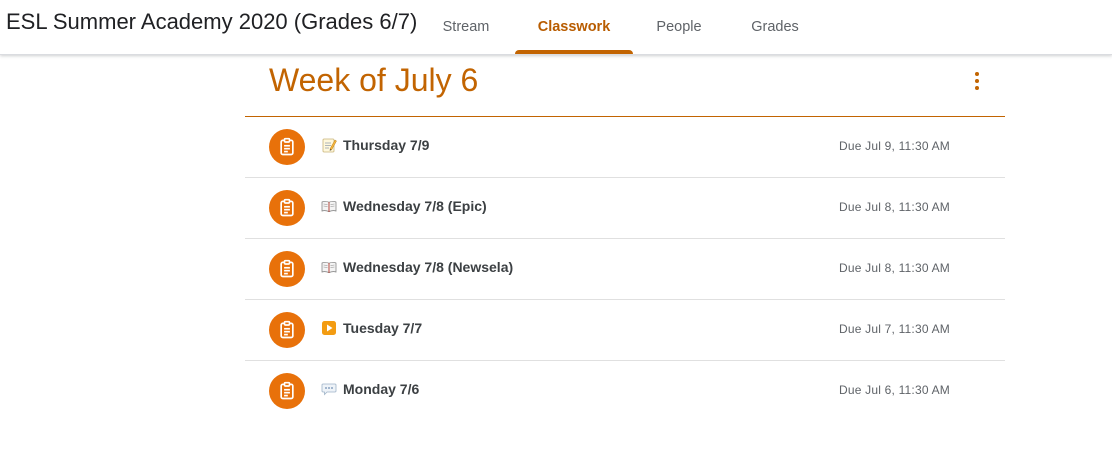 This screenshot has height=456, width=1112. Describe the element at coordinates (977, 81) in the screenshot. I see `more-vert-icon` at that location.